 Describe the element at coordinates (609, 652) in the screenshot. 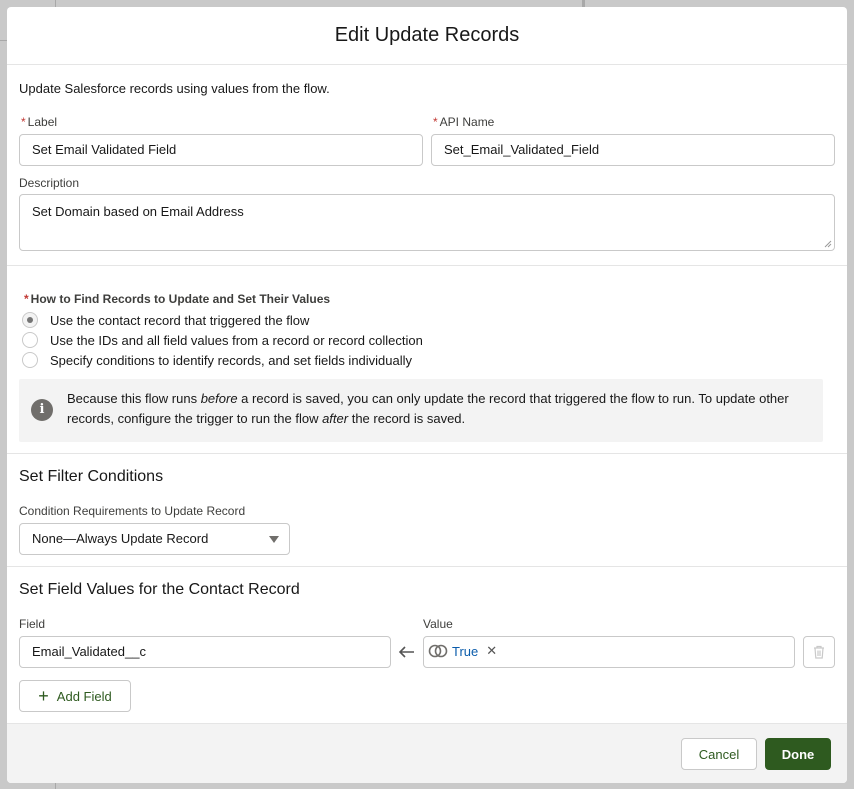

I see `value-input: True ✕` at that location.